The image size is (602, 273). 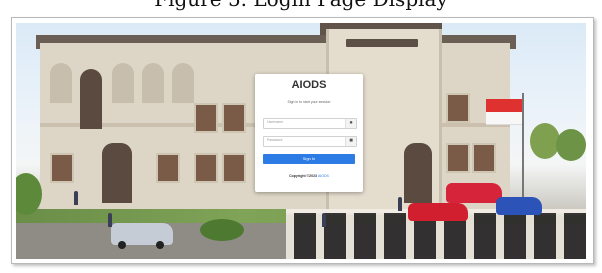 I want to click on flag-white-band, so click(x=504, y=118).